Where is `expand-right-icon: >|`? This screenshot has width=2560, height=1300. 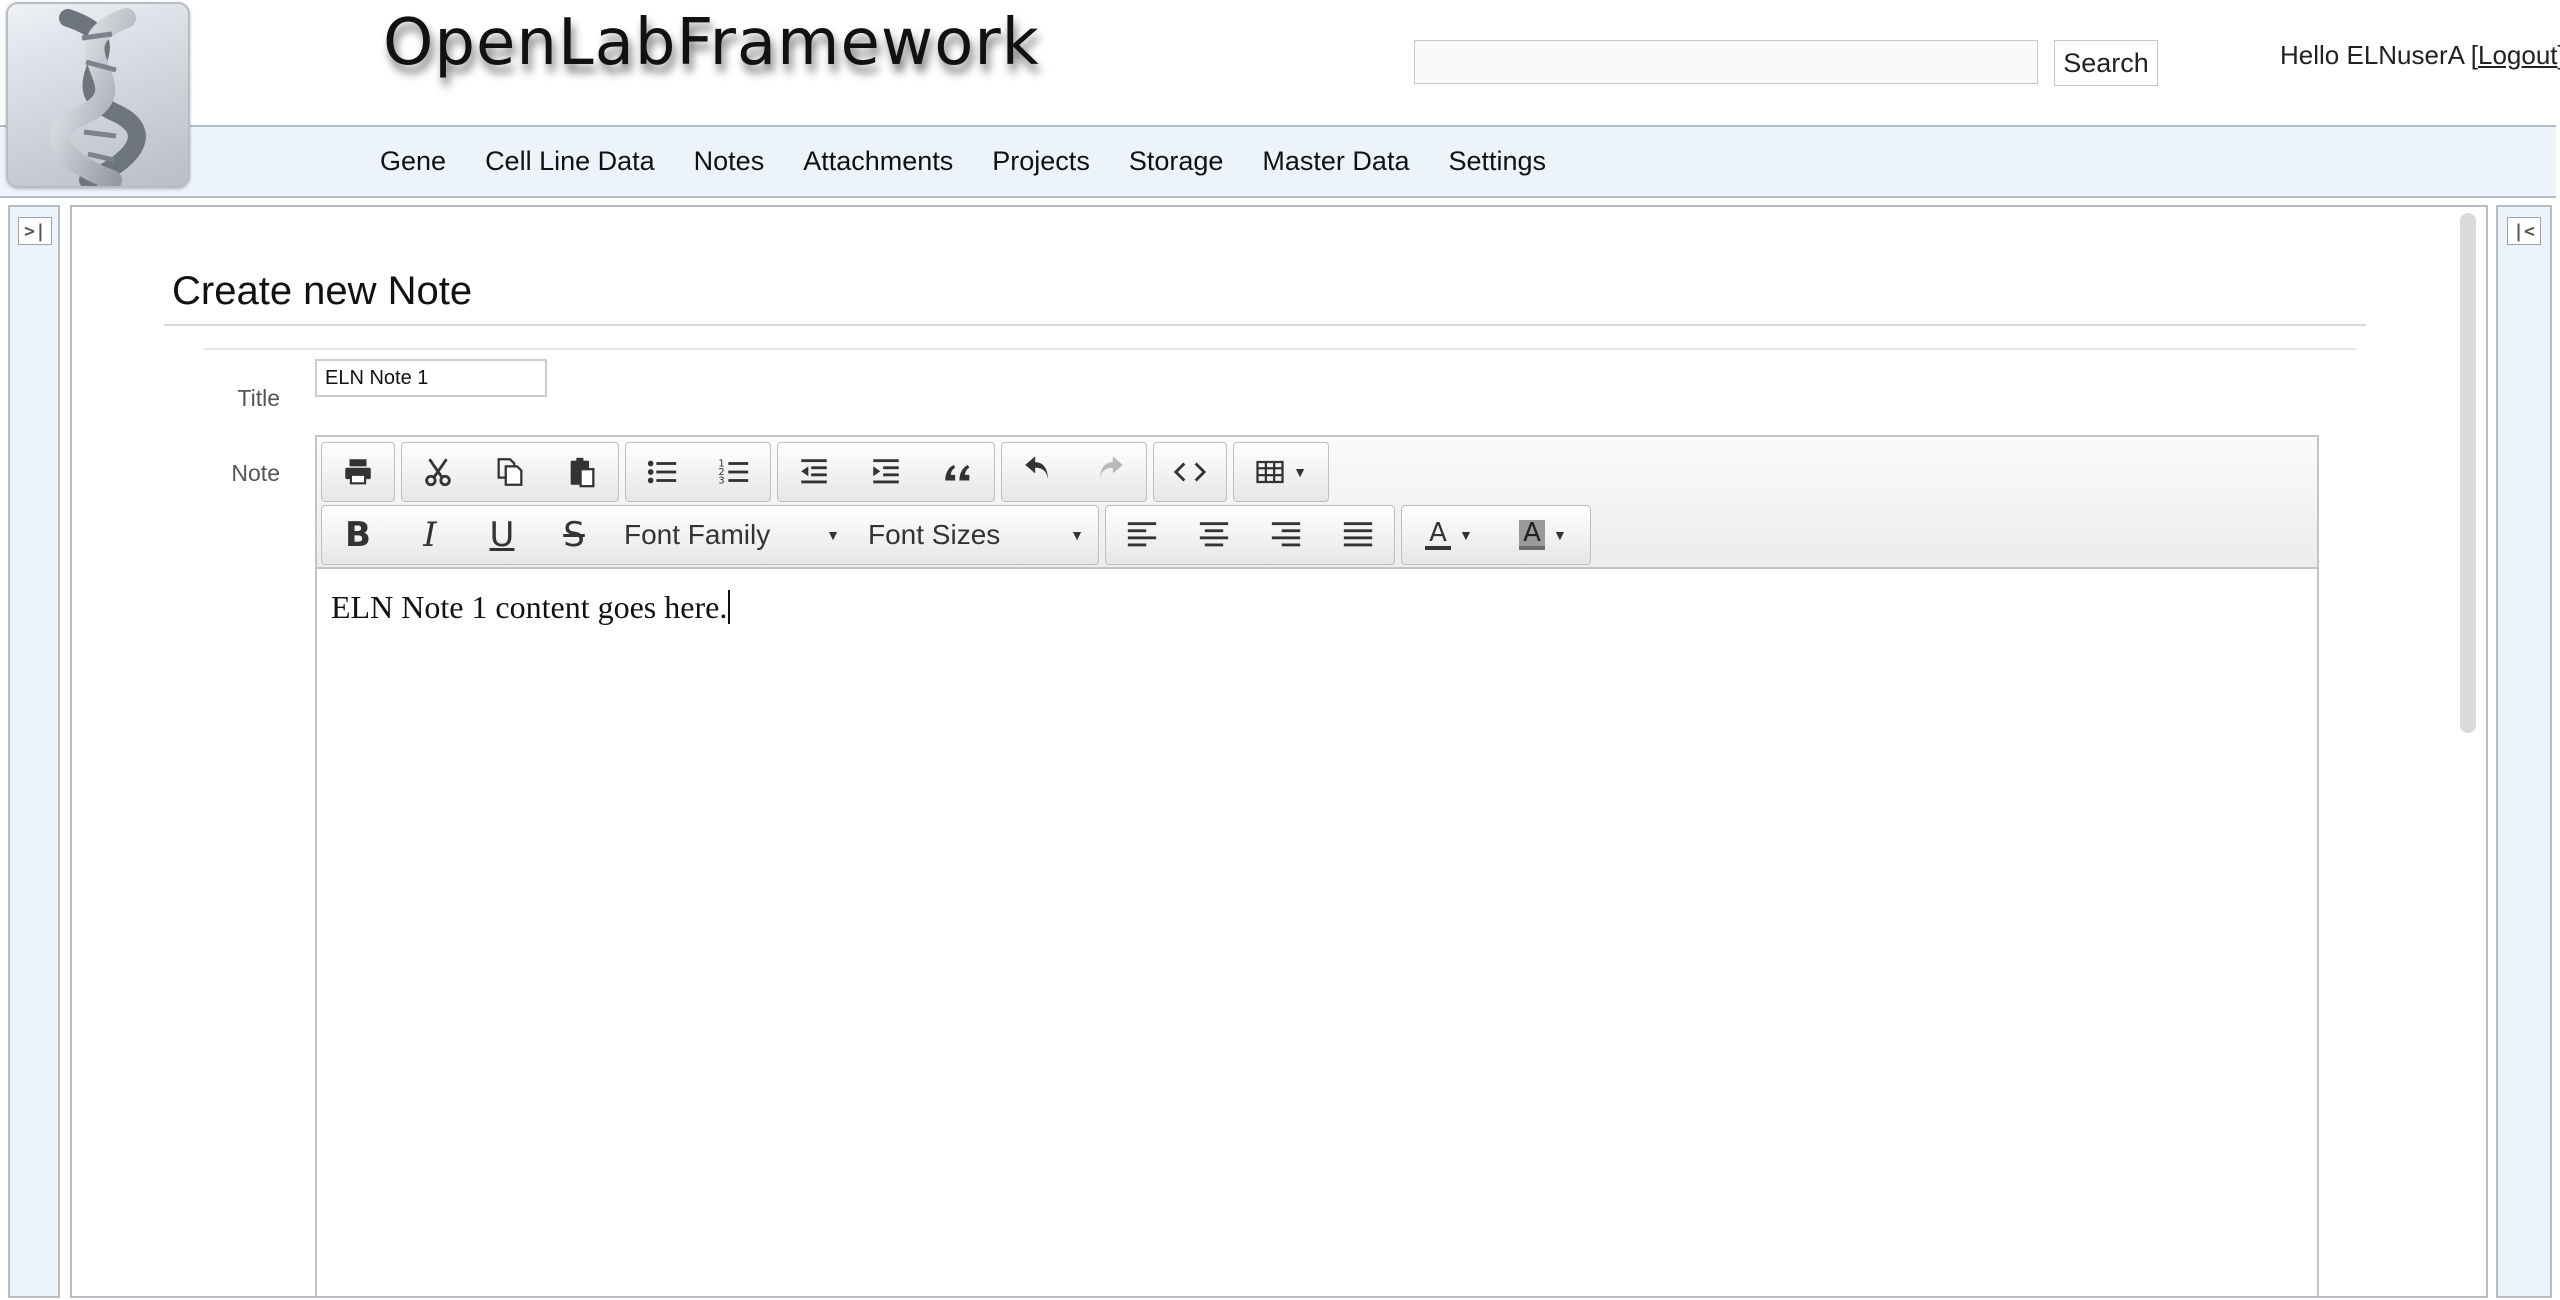 expand-right-icon: >| is located at coordinates (35, 231).